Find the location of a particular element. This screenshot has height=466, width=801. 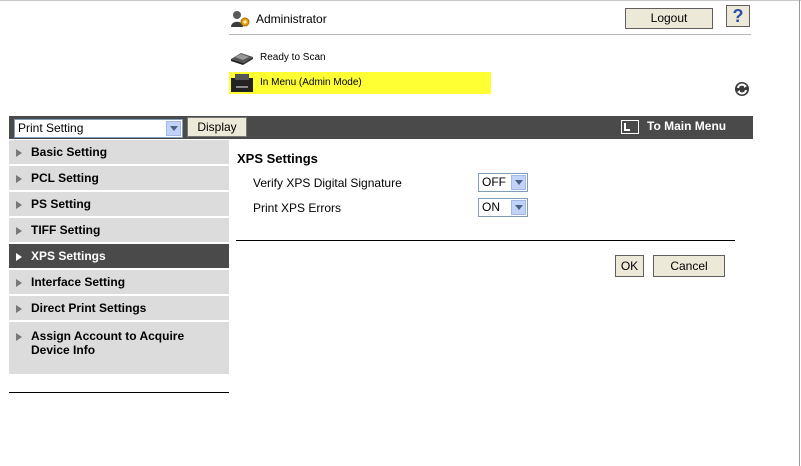

sidebar-item-basic-setting: Basic Setting is located at coordinates (119, 153).